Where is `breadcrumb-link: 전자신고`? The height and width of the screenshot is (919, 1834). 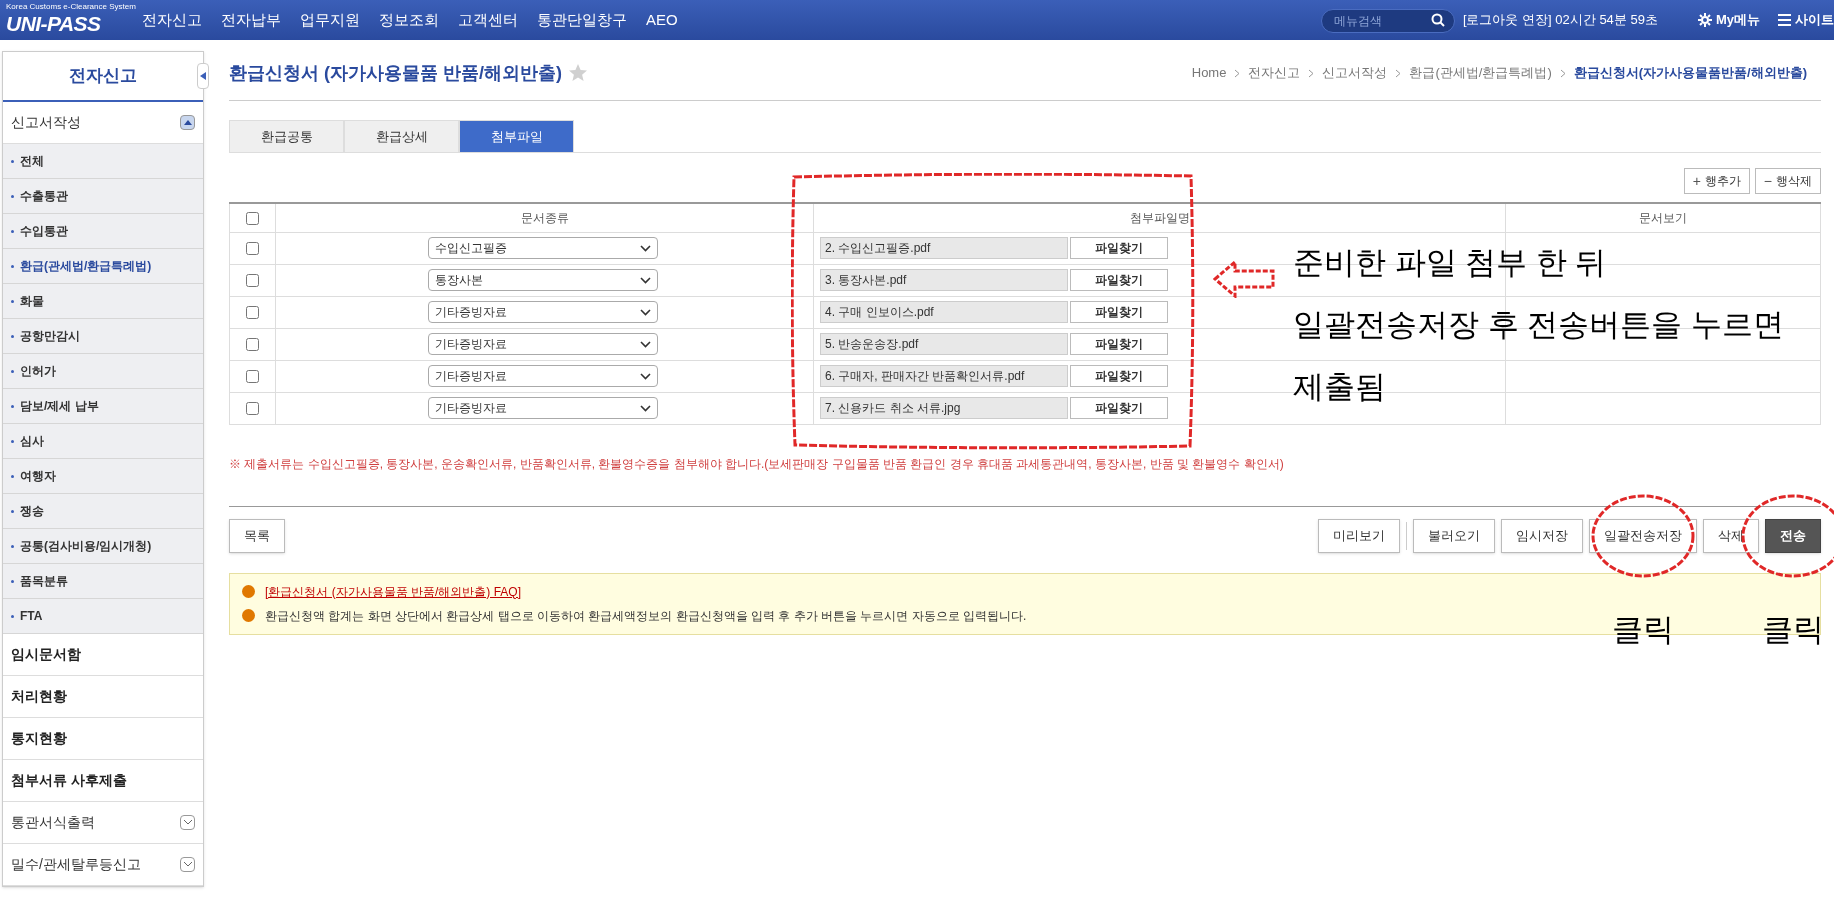
breadcrumb-link: 전자신고 is located at coordinates (1274, 73).